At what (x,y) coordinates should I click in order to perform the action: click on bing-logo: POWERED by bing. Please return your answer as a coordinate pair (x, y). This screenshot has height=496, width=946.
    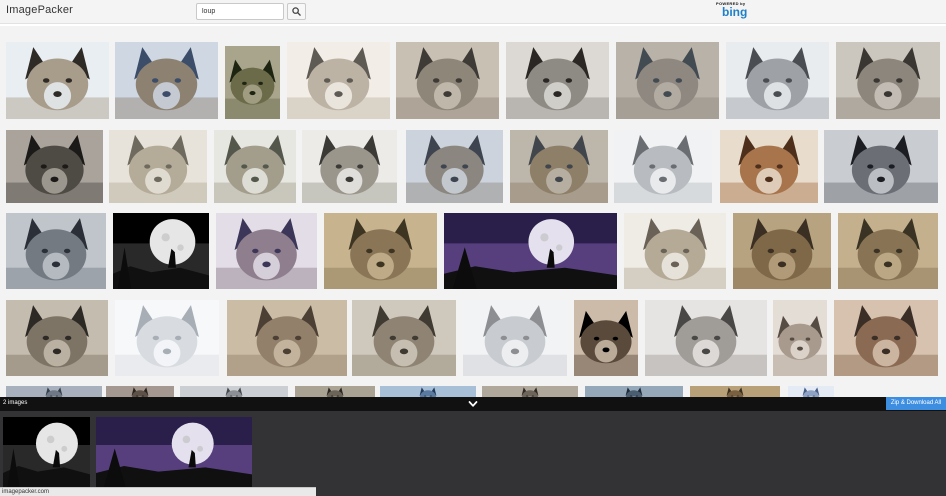
    Looking at the image, I should click on (741, 11).